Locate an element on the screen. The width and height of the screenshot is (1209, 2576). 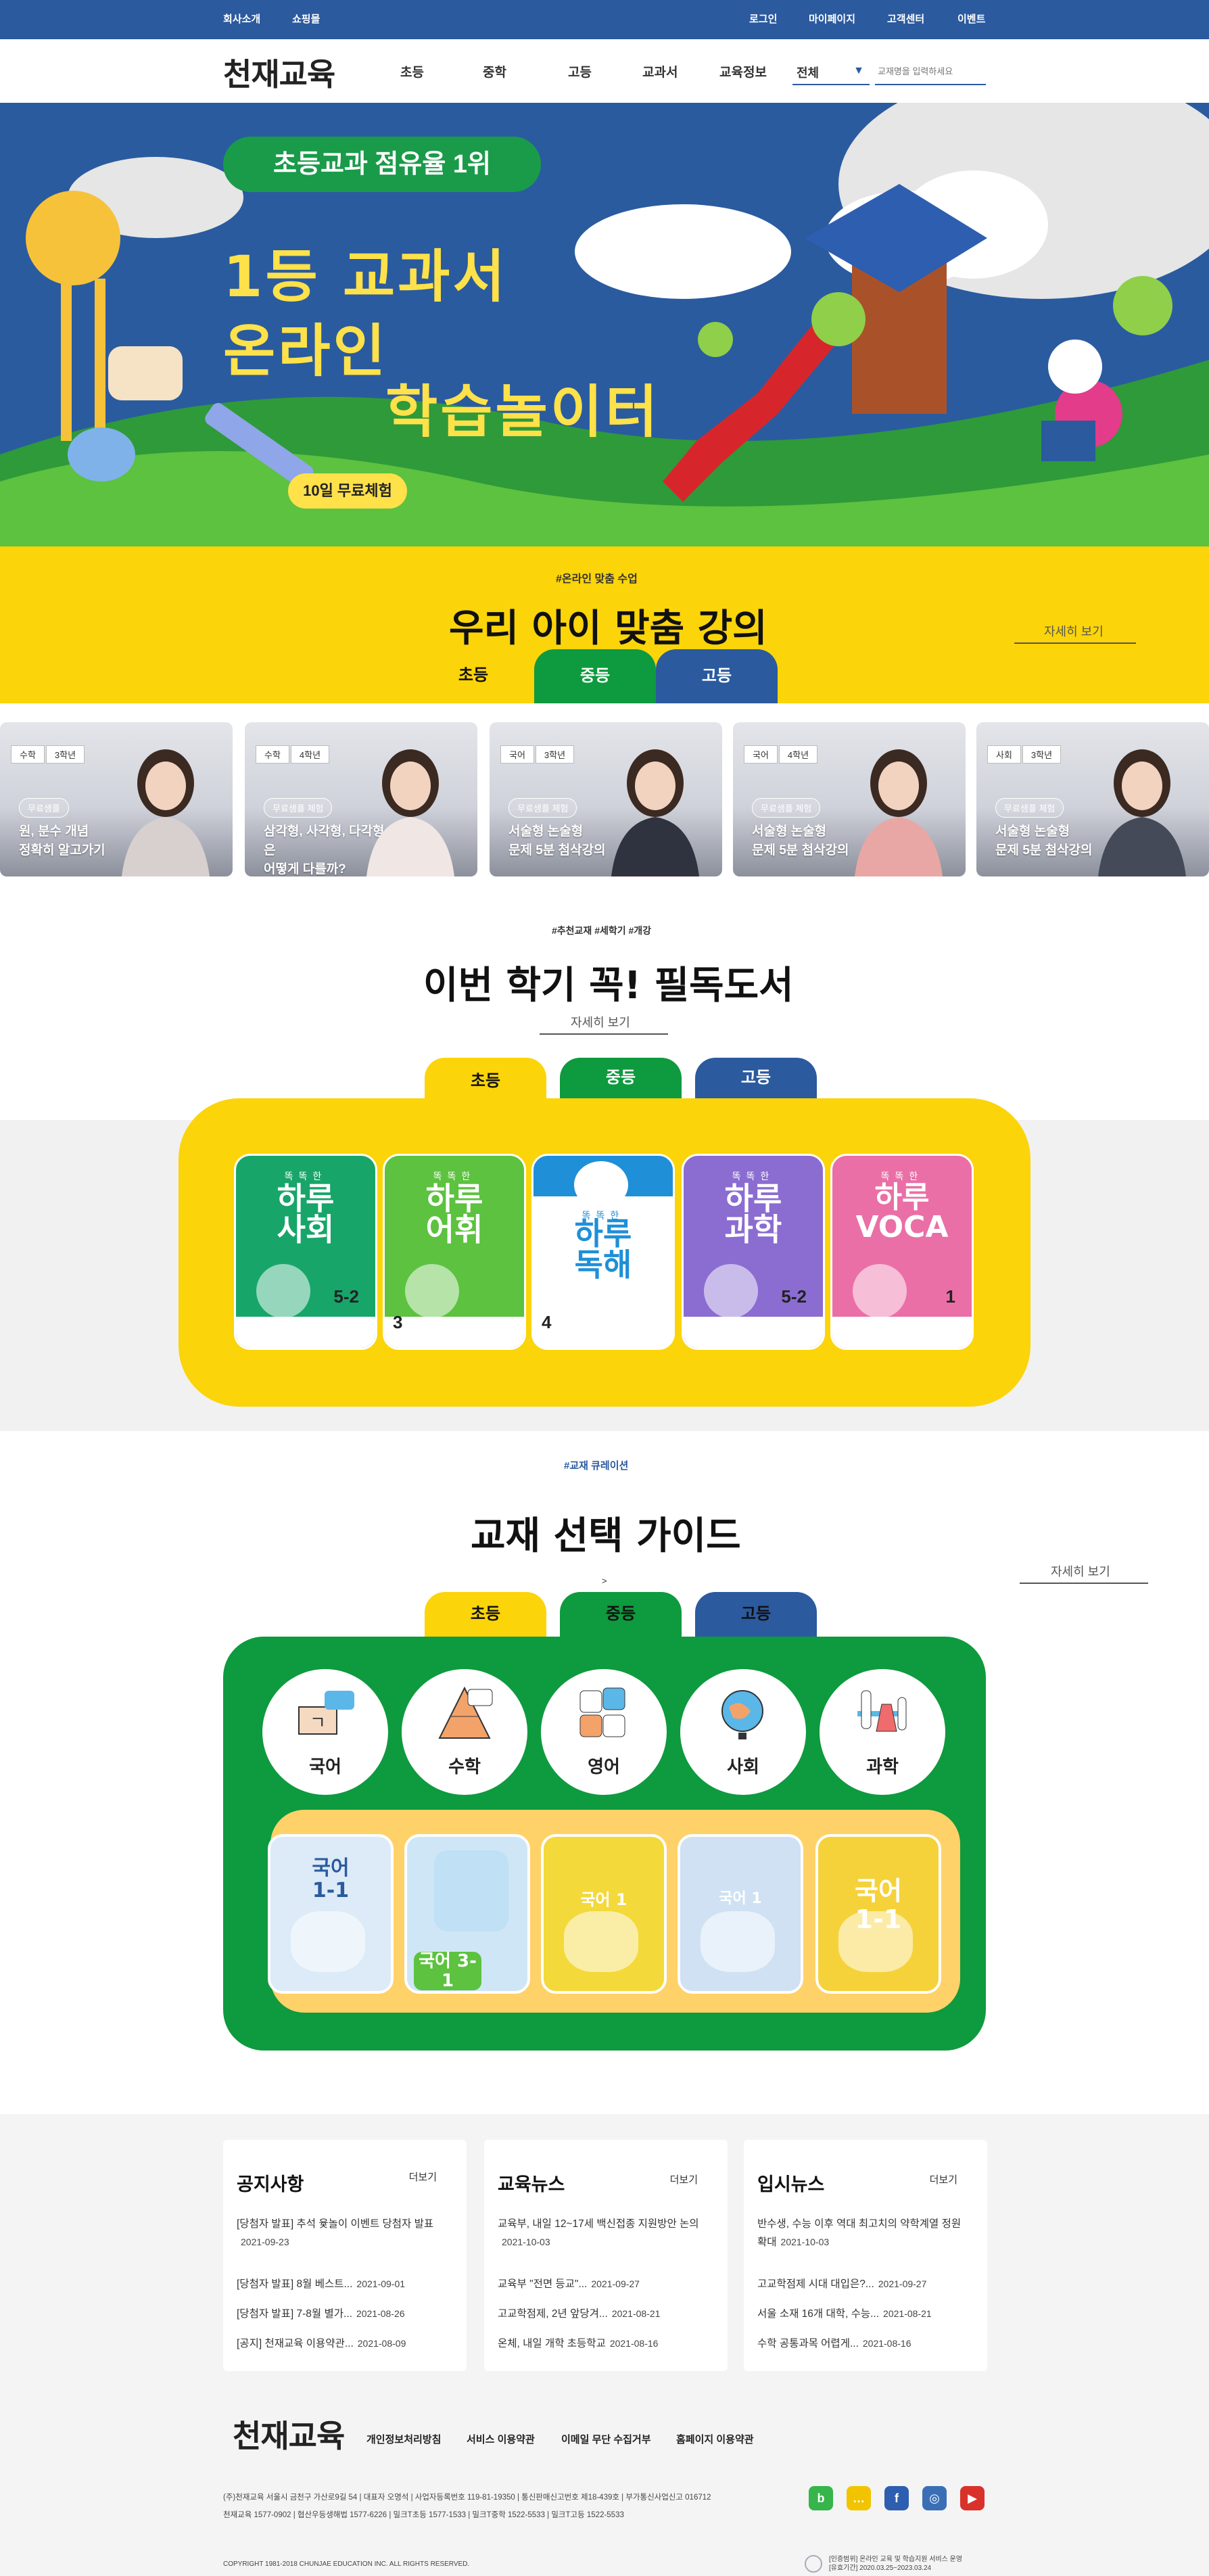
instagram-icon: ◎ is located at coordinates (934, 2498).